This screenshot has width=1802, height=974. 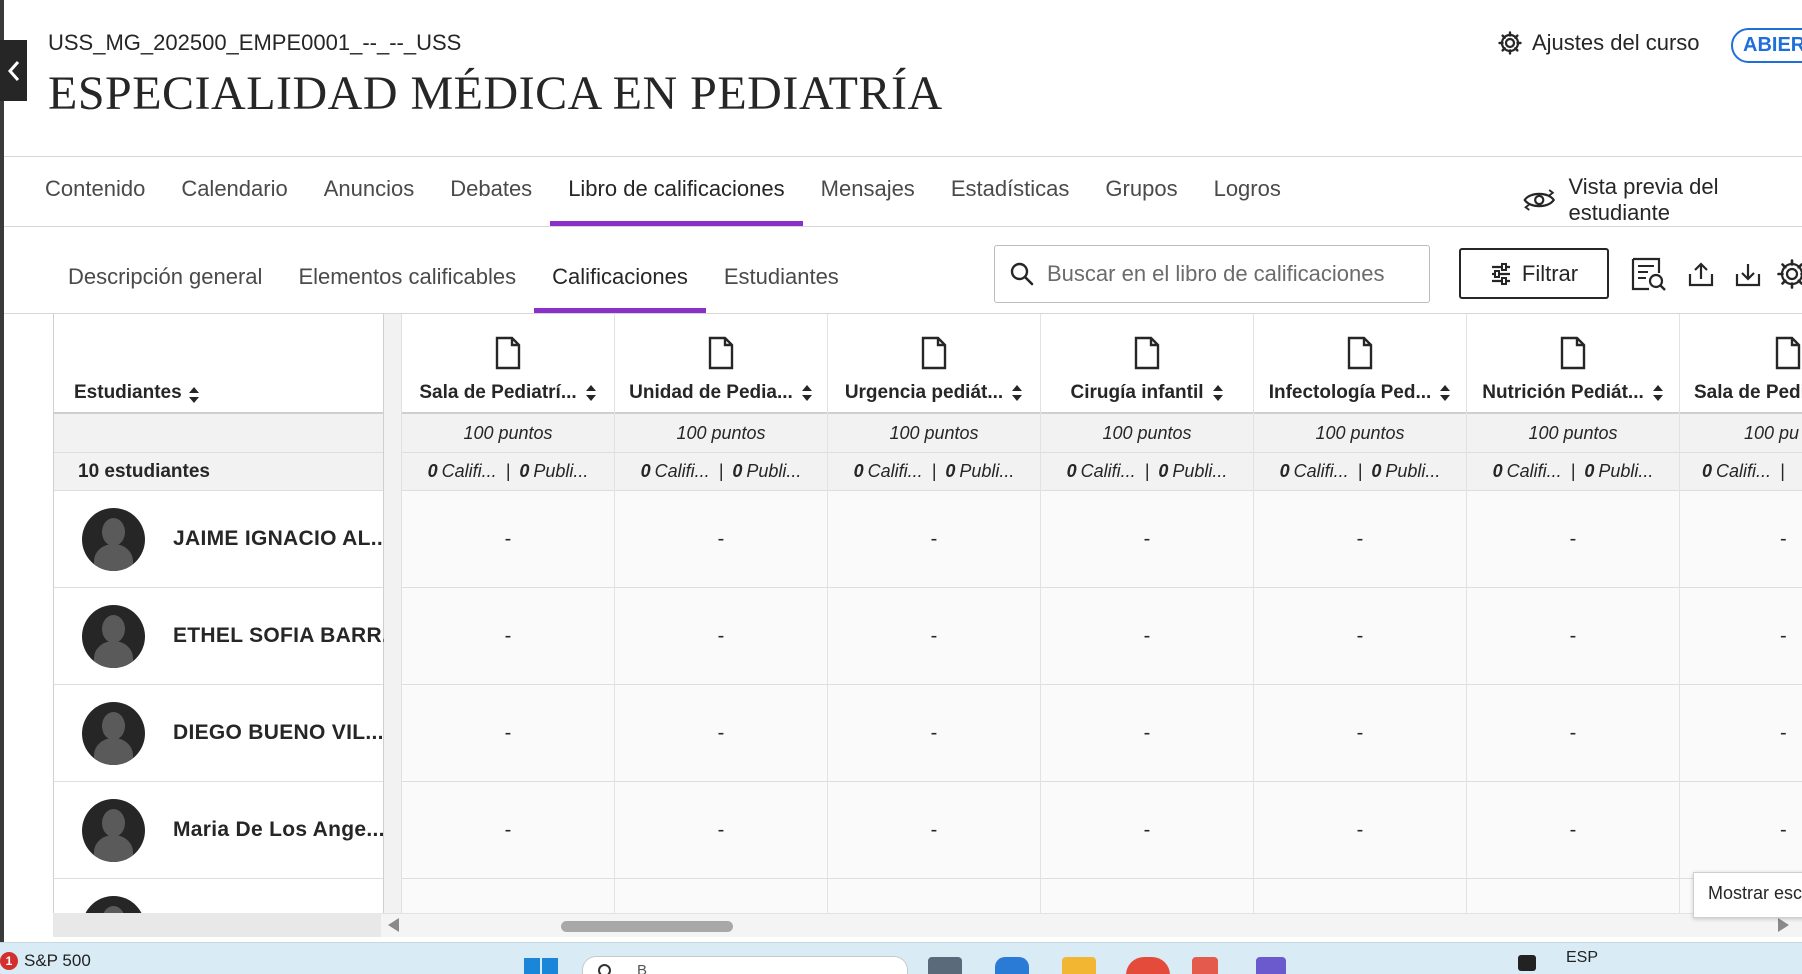 What do you see at coordinates (1582, 958) in the screenshot?
I see `language-indicator: ESP` at bounding box center [1582, 958].